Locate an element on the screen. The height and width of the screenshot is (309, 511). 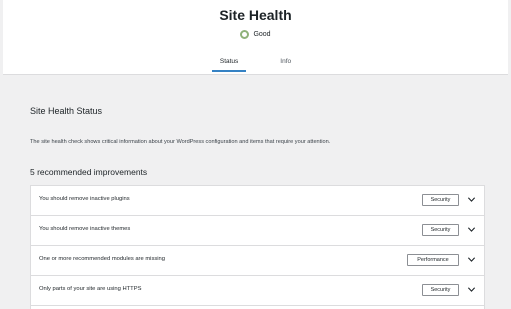
tab-bar: Status Info is located at coordinates (255, 65).